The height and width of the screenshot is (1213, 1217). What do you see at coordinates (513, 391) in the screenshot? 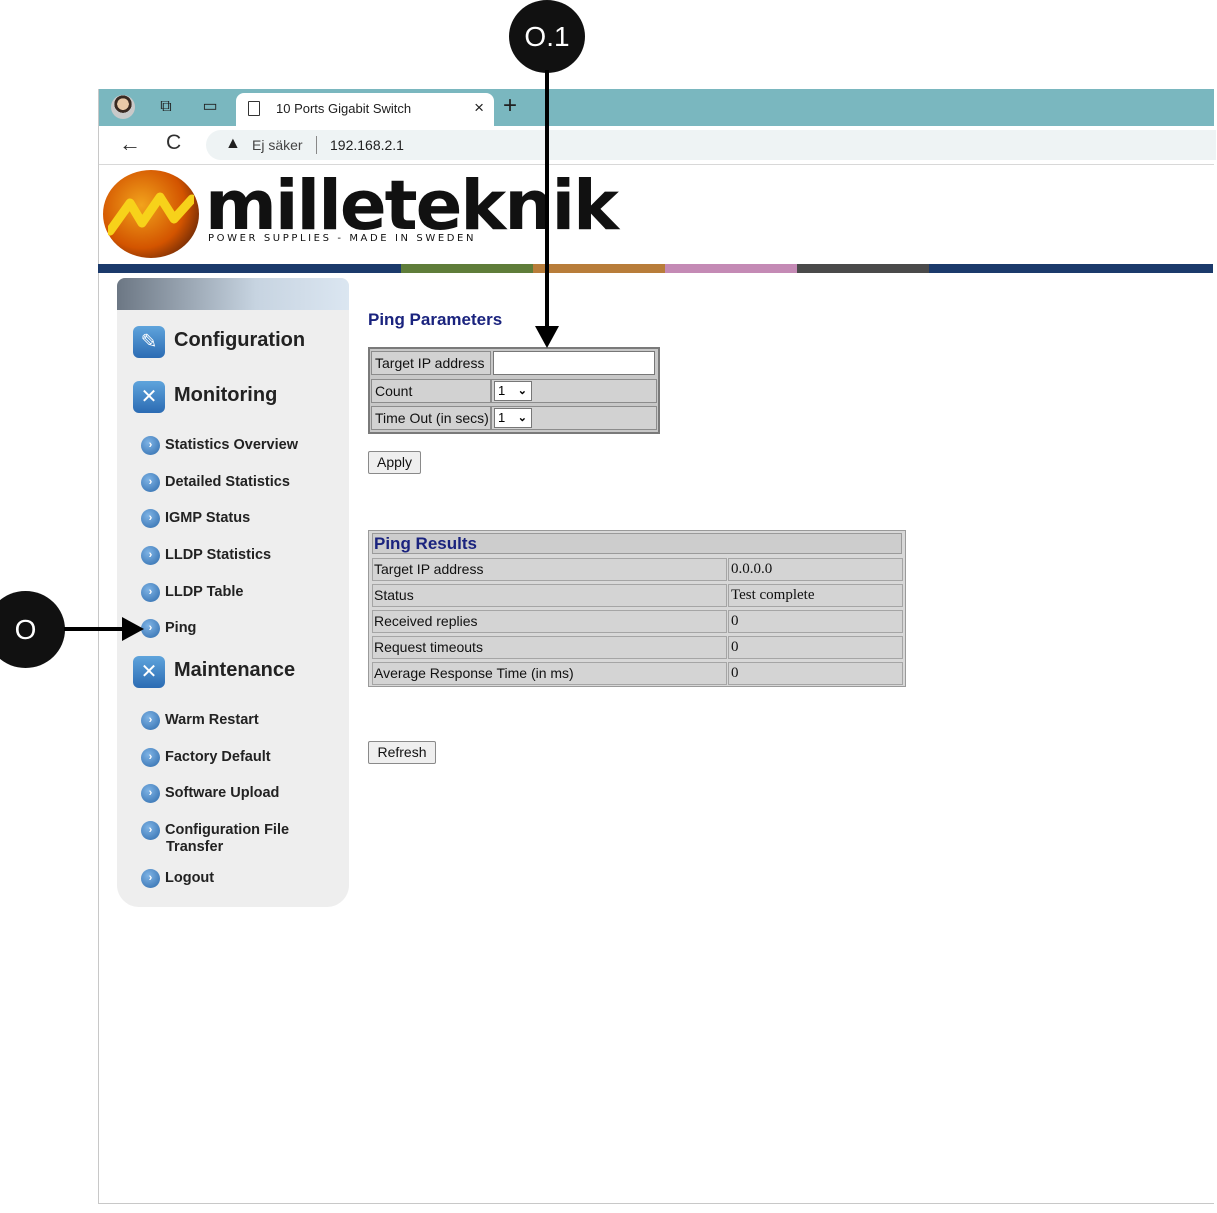
I see `count-select: 1 ⌄` at bounding box center [513, 391].